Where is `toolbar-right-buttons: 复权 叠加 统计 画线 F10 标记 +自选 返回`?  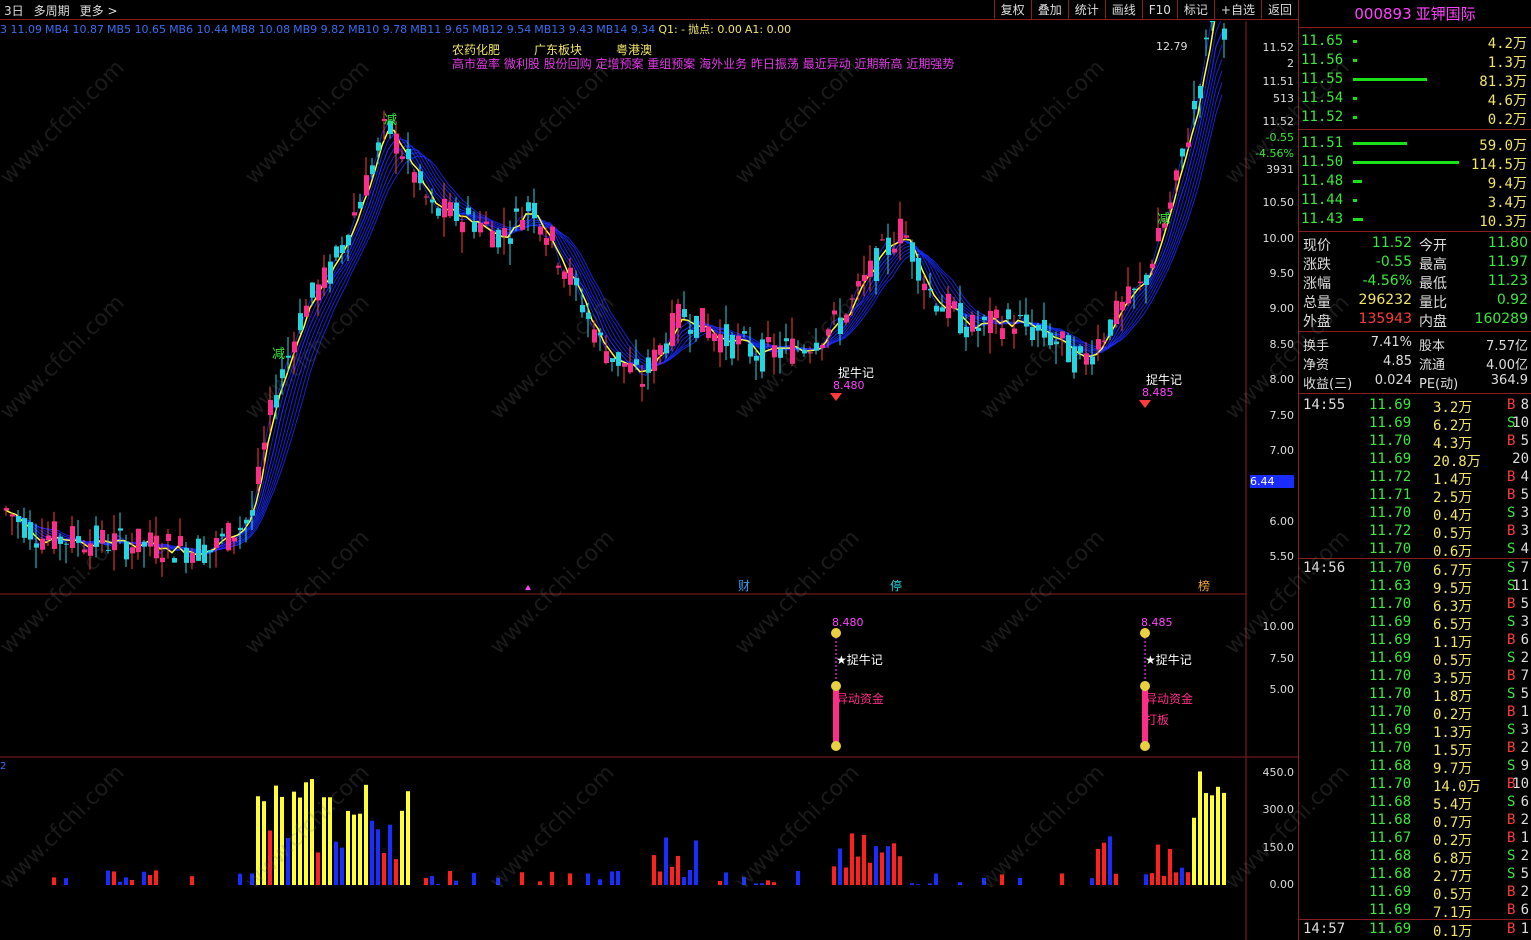 toolbar-right-buttons: 复权 叠加 统计 画线 F10 标记 +自选 返回 is located at coordinates (1145, 10).